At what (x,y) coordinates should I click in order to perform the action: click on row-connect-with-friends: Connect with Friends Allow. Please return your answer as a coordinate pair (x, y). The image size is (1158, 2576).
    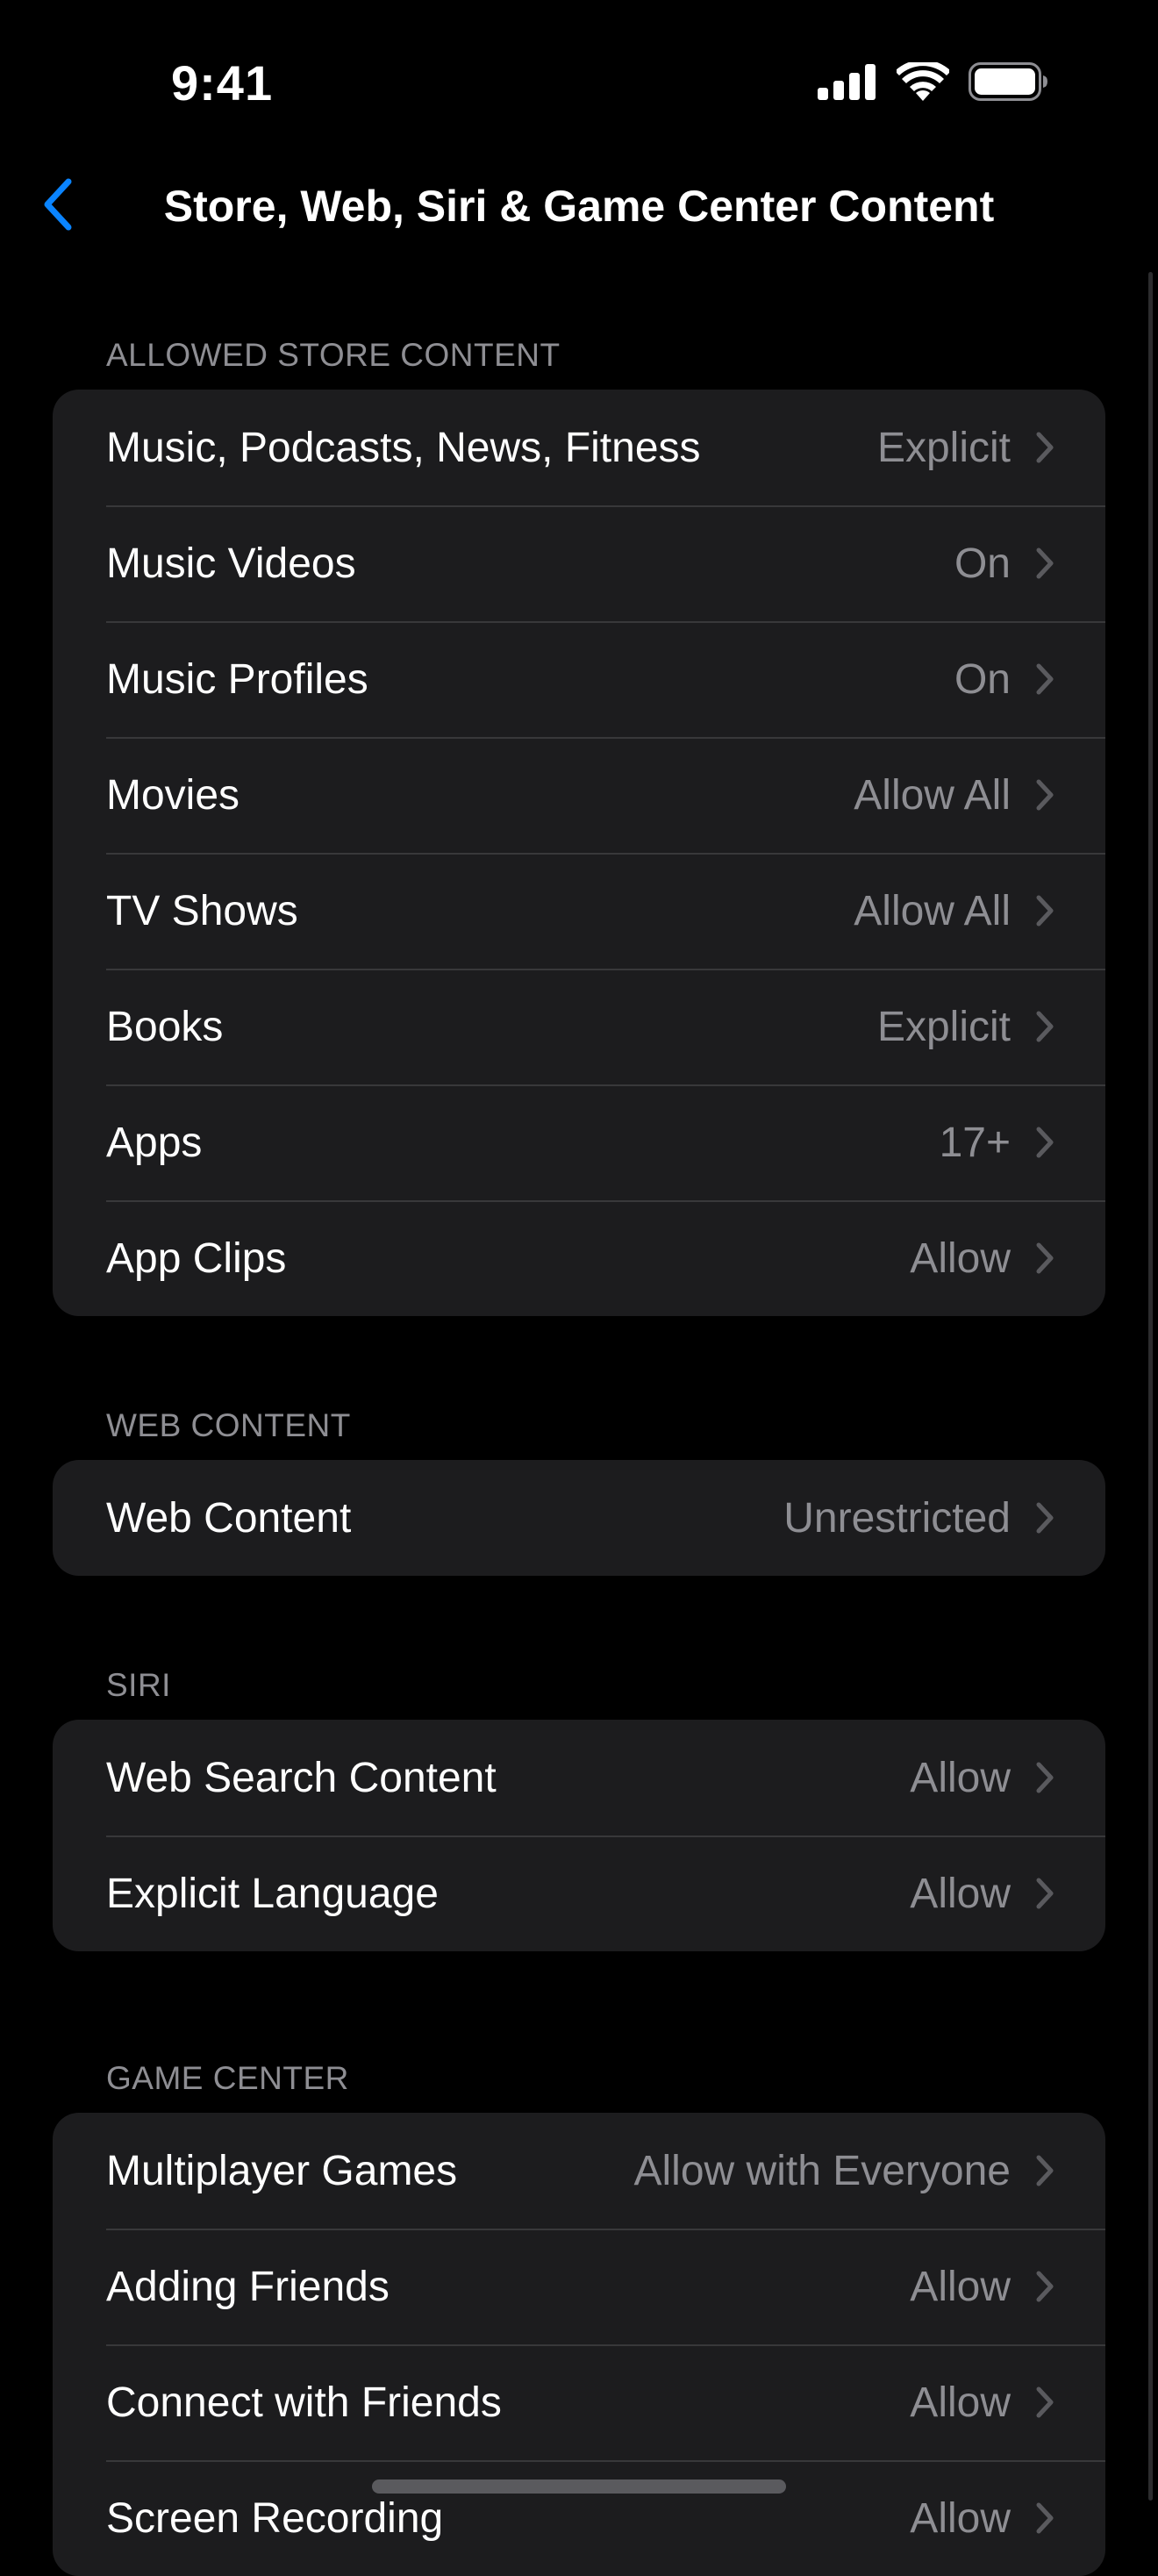
    Looking at the image, I should click on (579, 2402).